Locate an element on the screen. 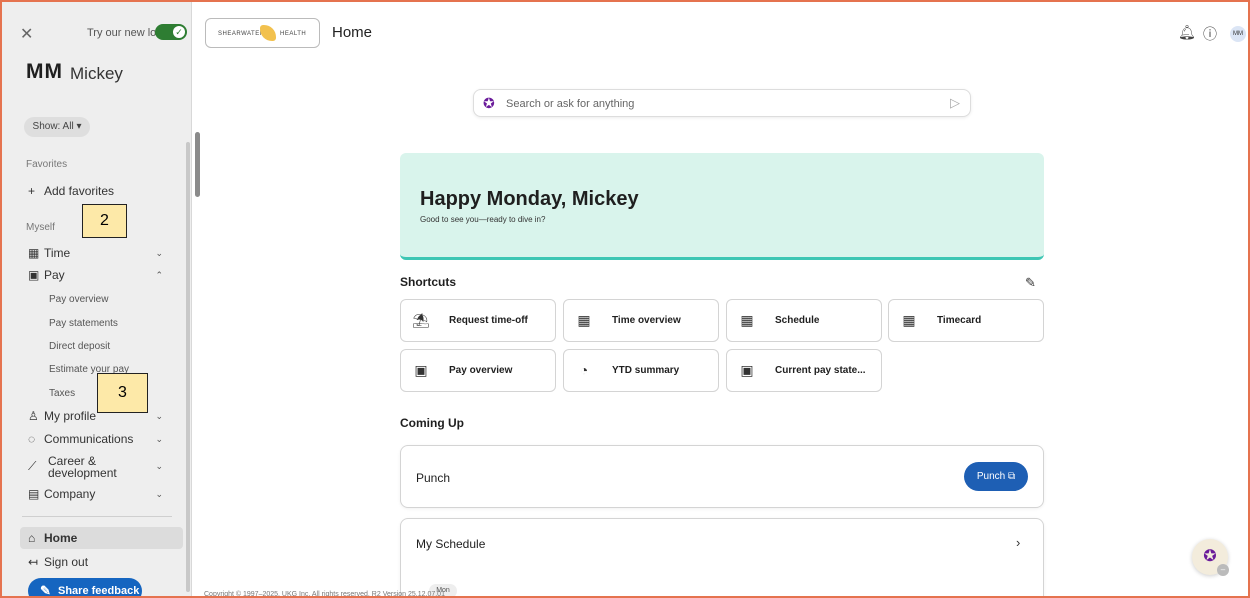  new-look-toggle: ✓ is located at coordinates (171, 32).